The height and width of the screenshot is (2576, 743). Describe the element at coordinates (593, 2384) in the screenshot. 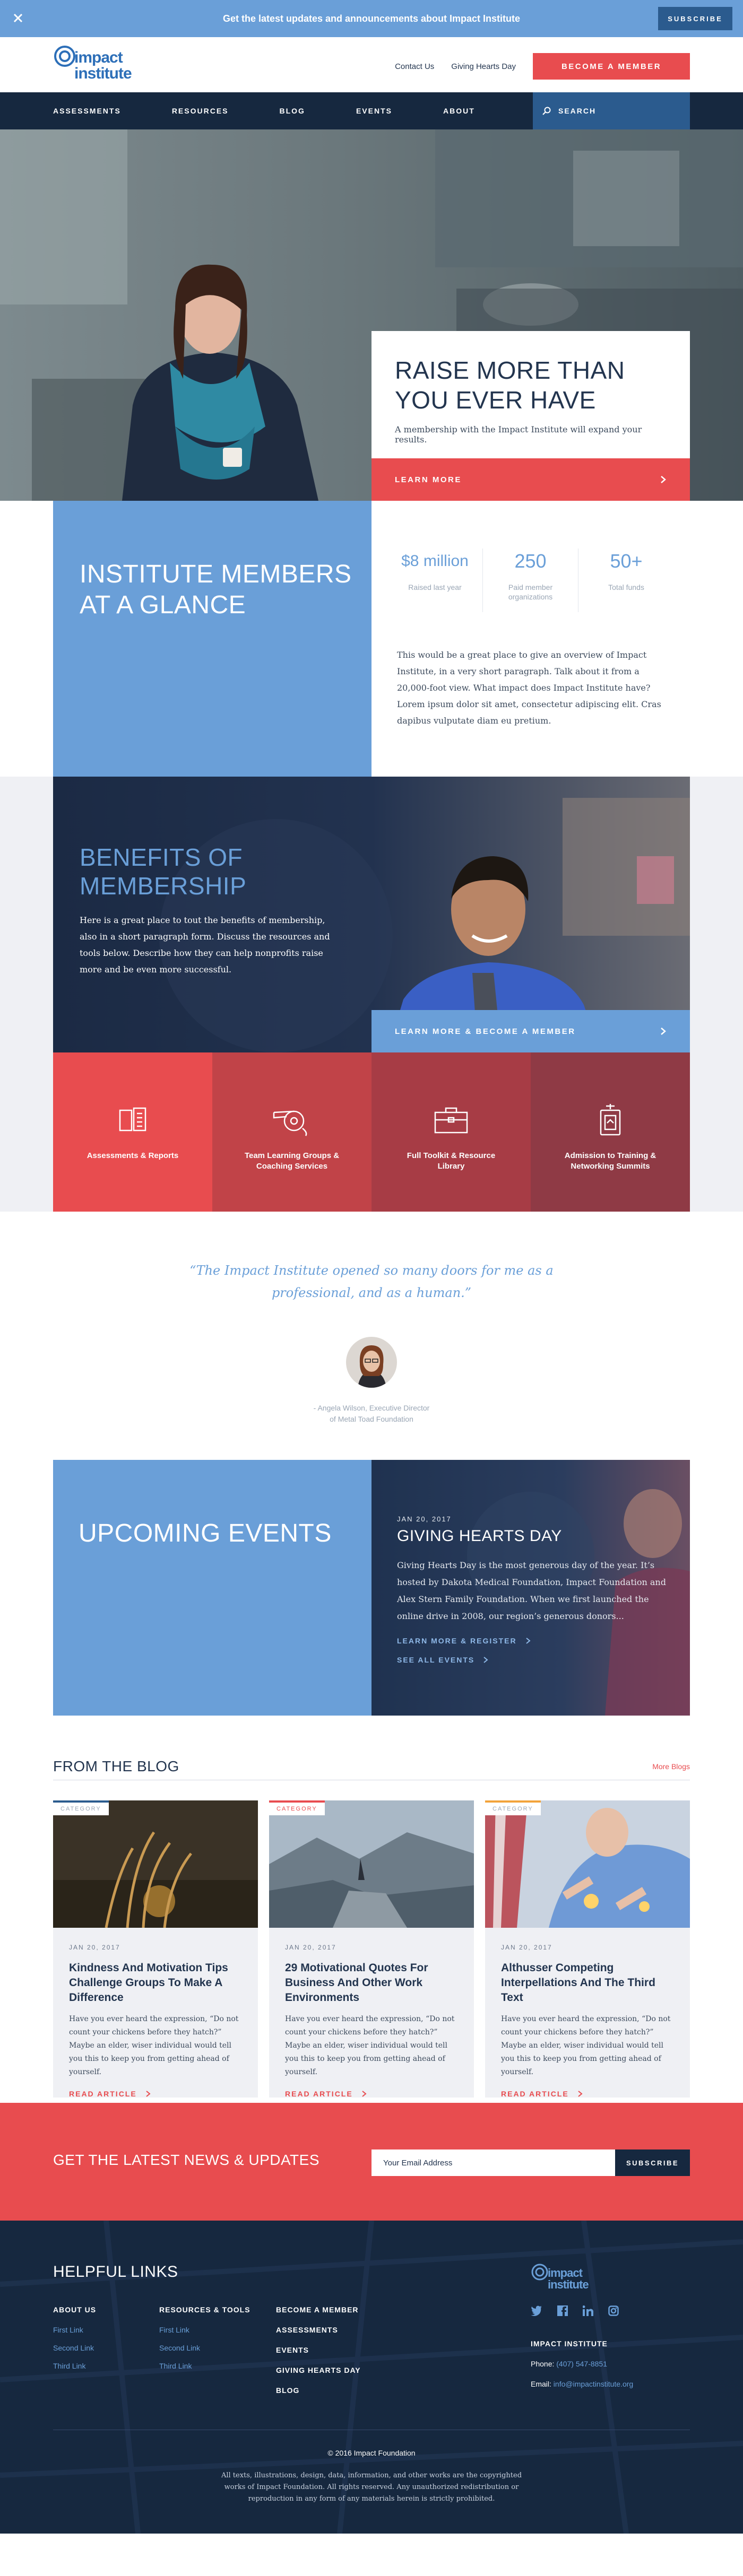

I see `email-link: info@impactinstitute.org` at that location.